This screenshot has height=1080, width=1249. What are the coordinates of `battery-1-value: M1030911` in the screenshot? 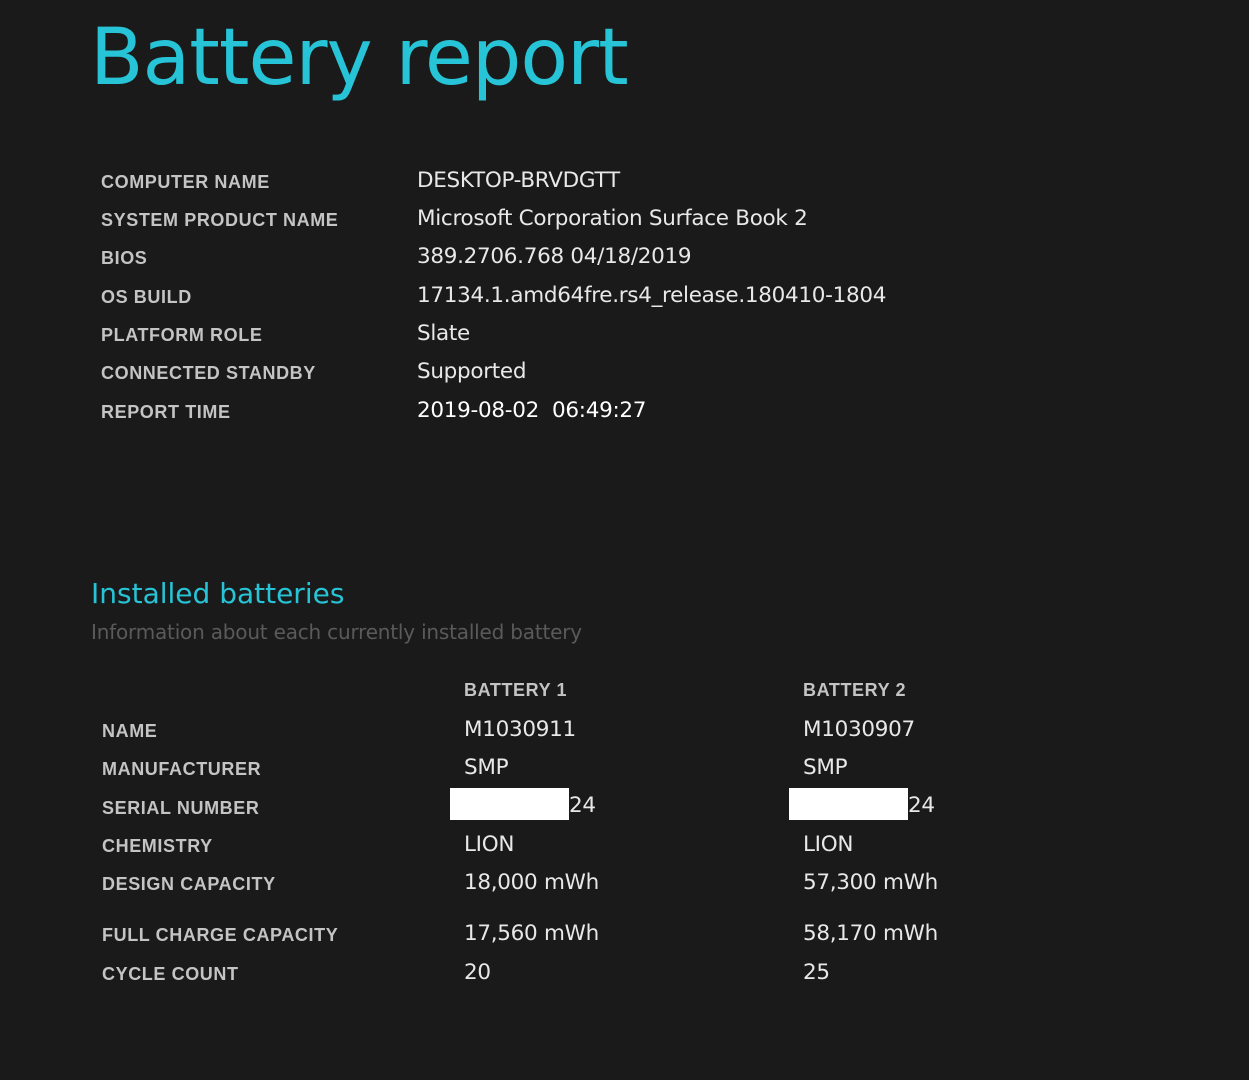 It's located at (520, 729).